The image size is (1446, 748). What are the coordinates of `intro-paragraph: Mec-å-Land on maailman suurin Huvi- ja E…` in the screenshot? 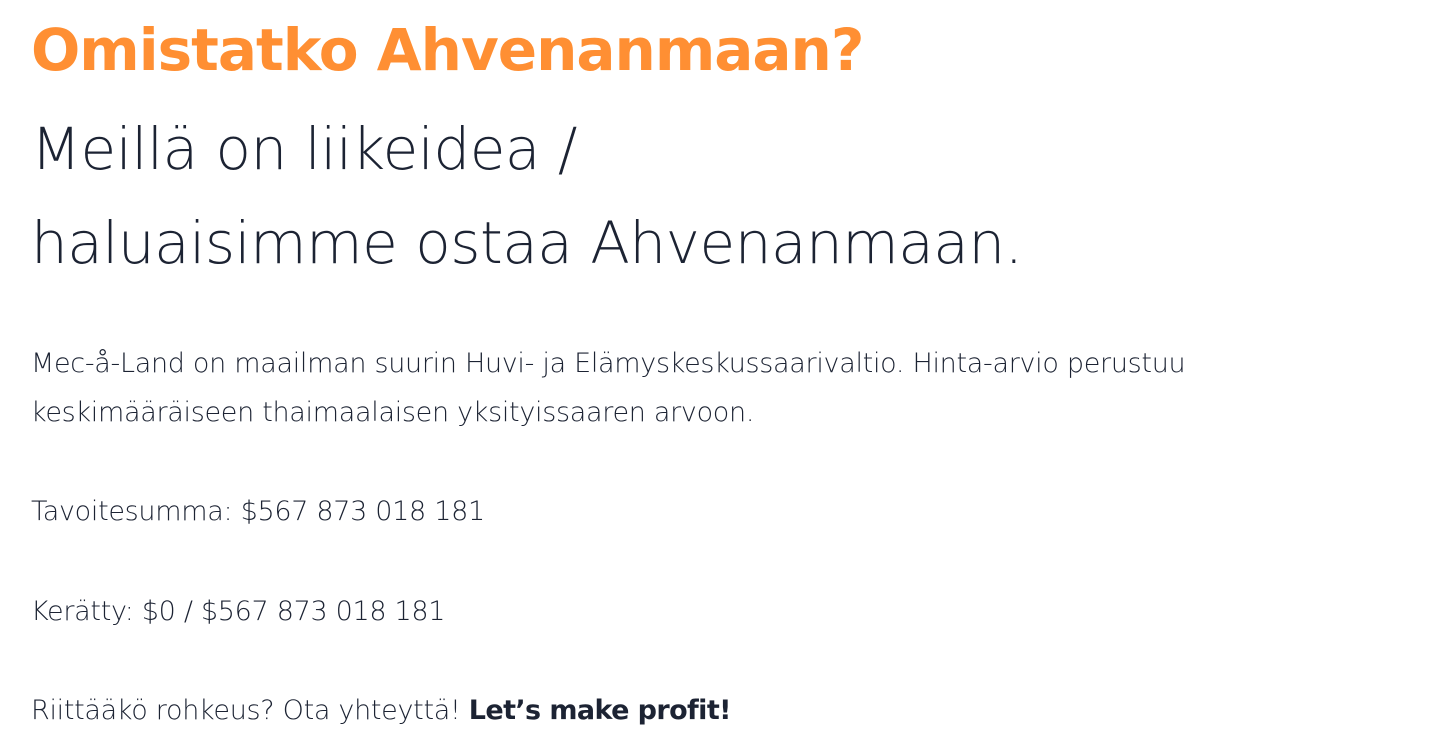 It's located at (608, 388).